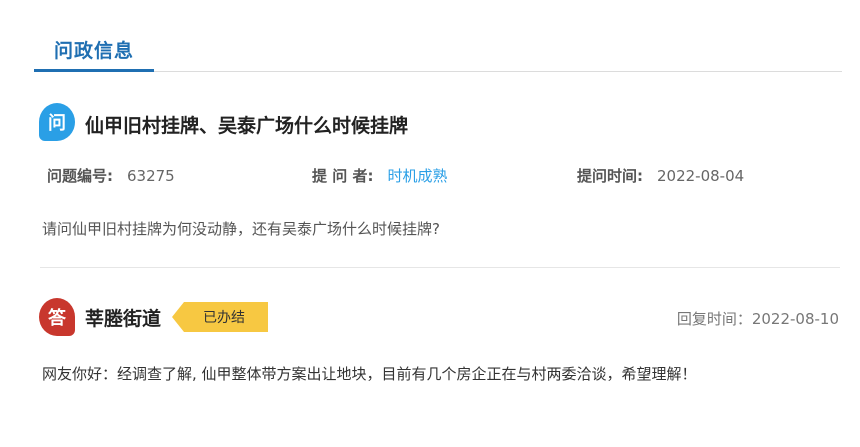  I want to click on question-title: 仙甲旧村挂牌、吴泰广场什么时候挂牌, so click(247, 126).